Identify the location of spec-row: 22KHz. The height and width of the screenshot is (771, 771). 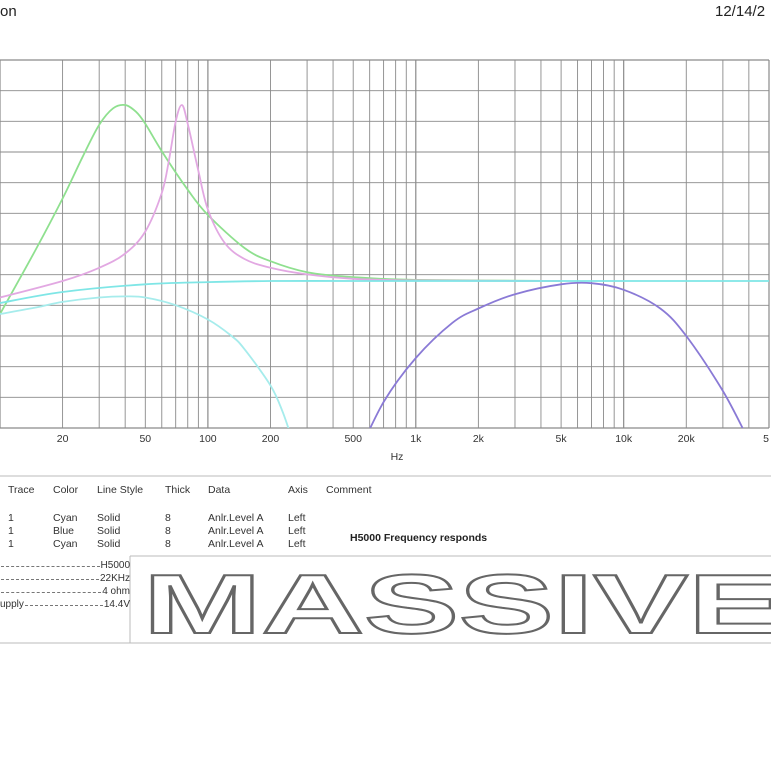
(65, 578).